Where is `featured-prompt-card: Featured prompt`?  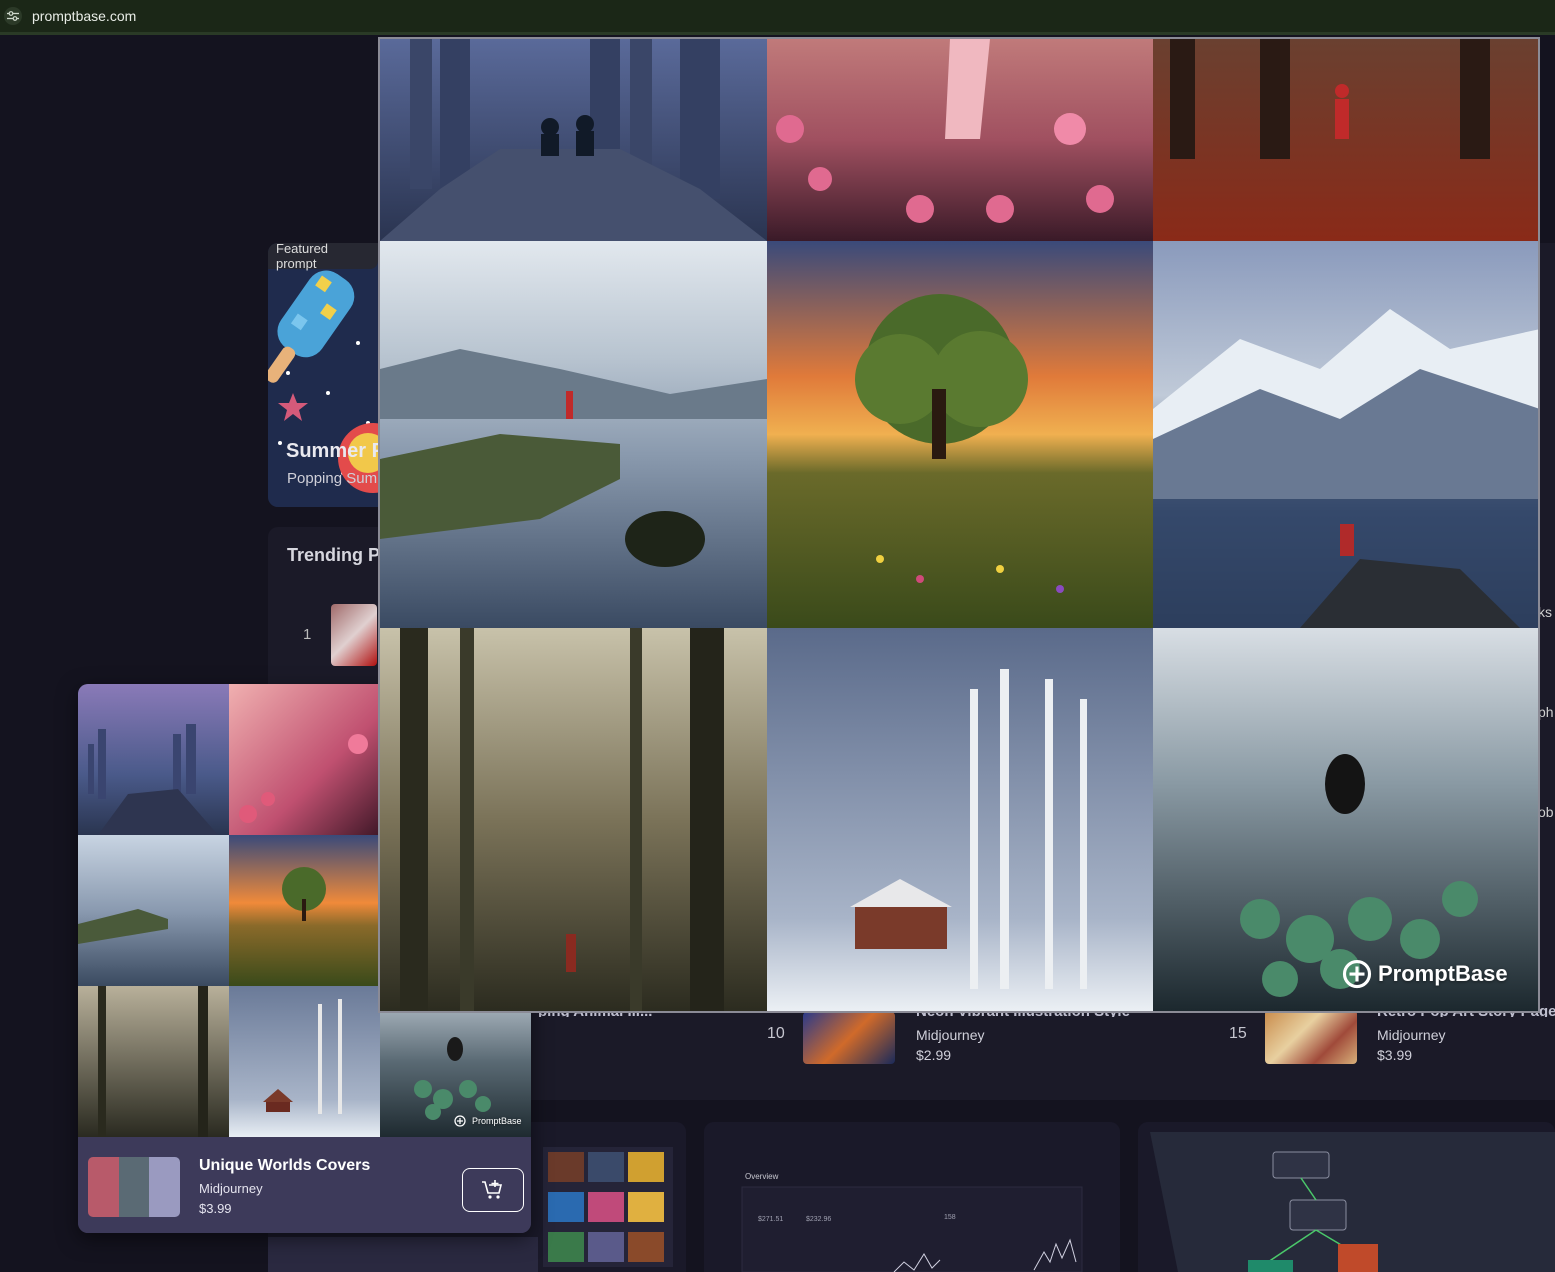 featured-prompt-card: Featured prompt is located at coordinates (323, 375).